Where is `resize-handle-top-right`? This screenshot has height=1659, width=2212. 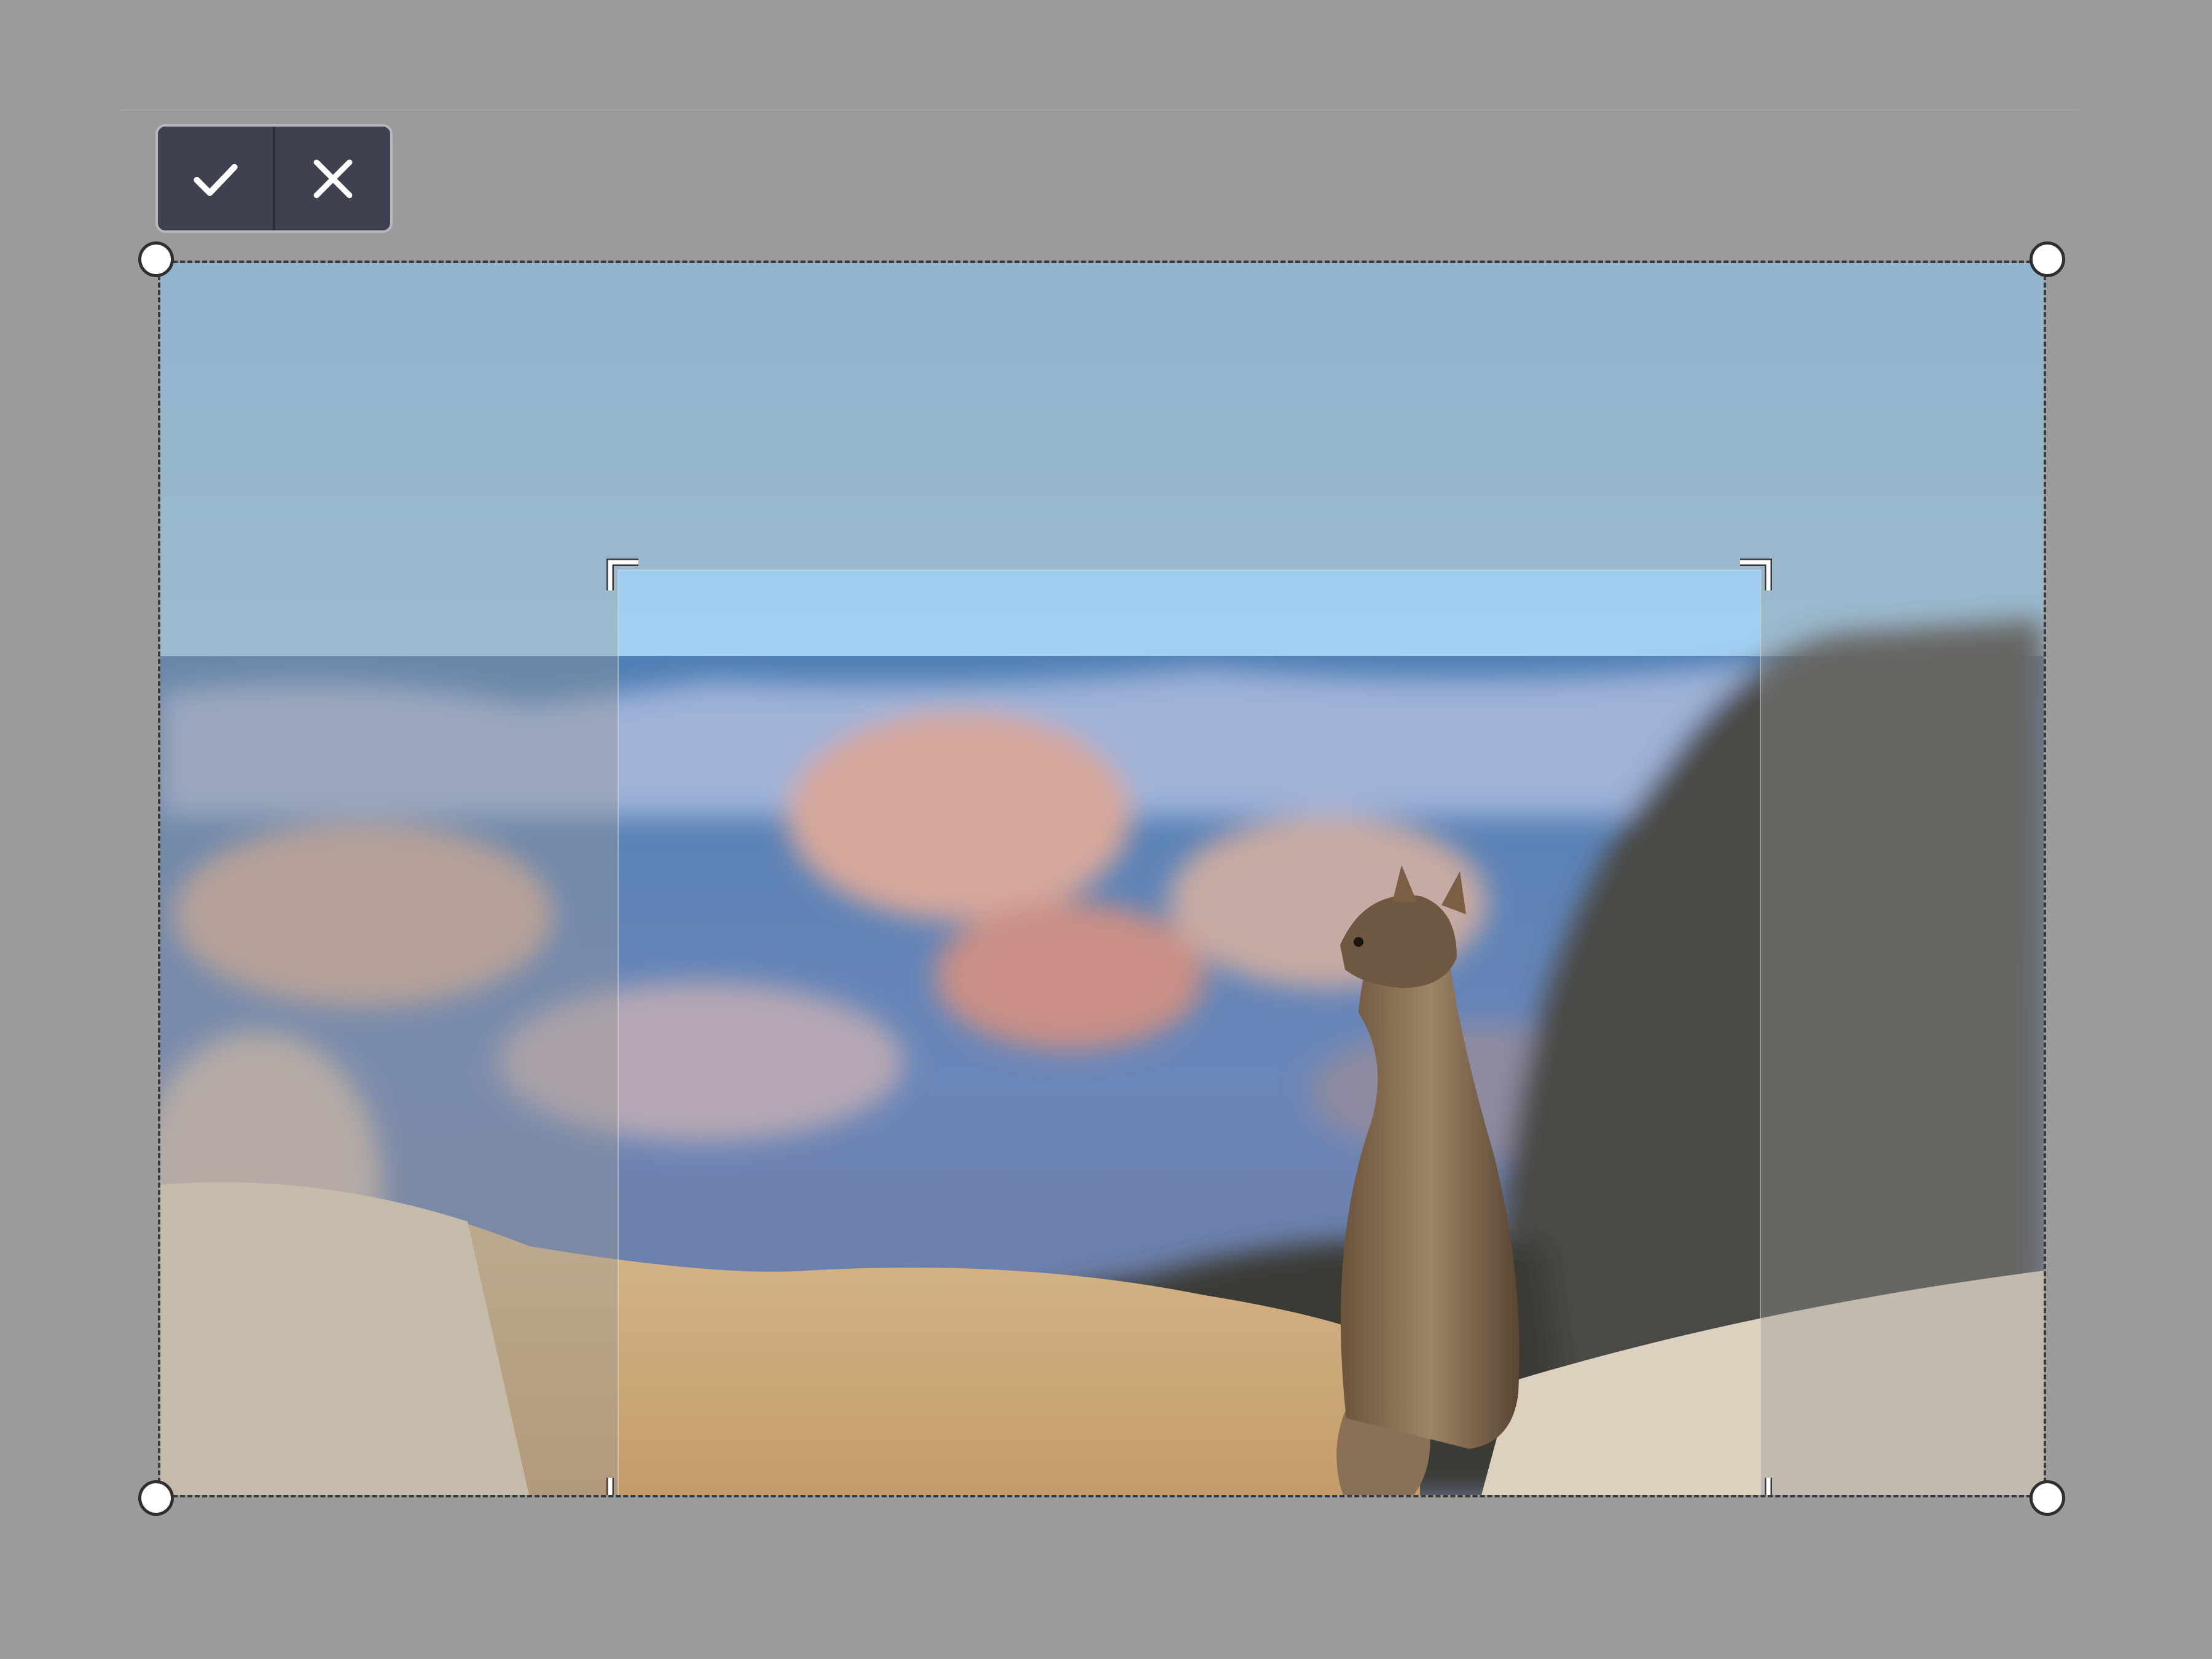
resize-handle-top-right is located at coordinates (2047, 259).